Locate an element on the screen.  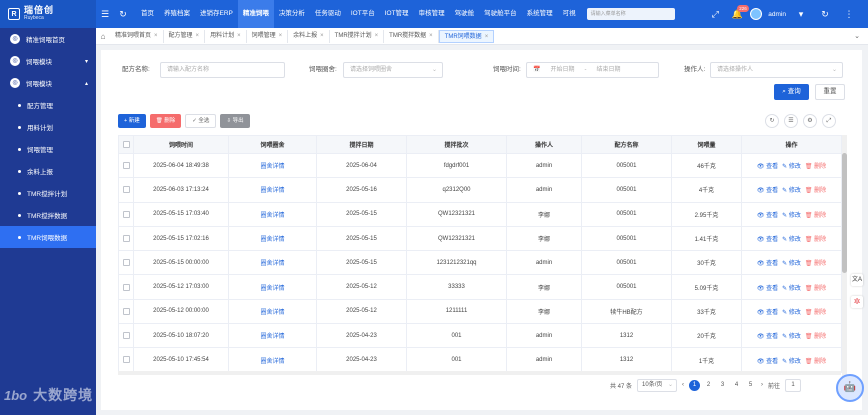
more-icon: ⋮ is located at coordinates (849, 14).